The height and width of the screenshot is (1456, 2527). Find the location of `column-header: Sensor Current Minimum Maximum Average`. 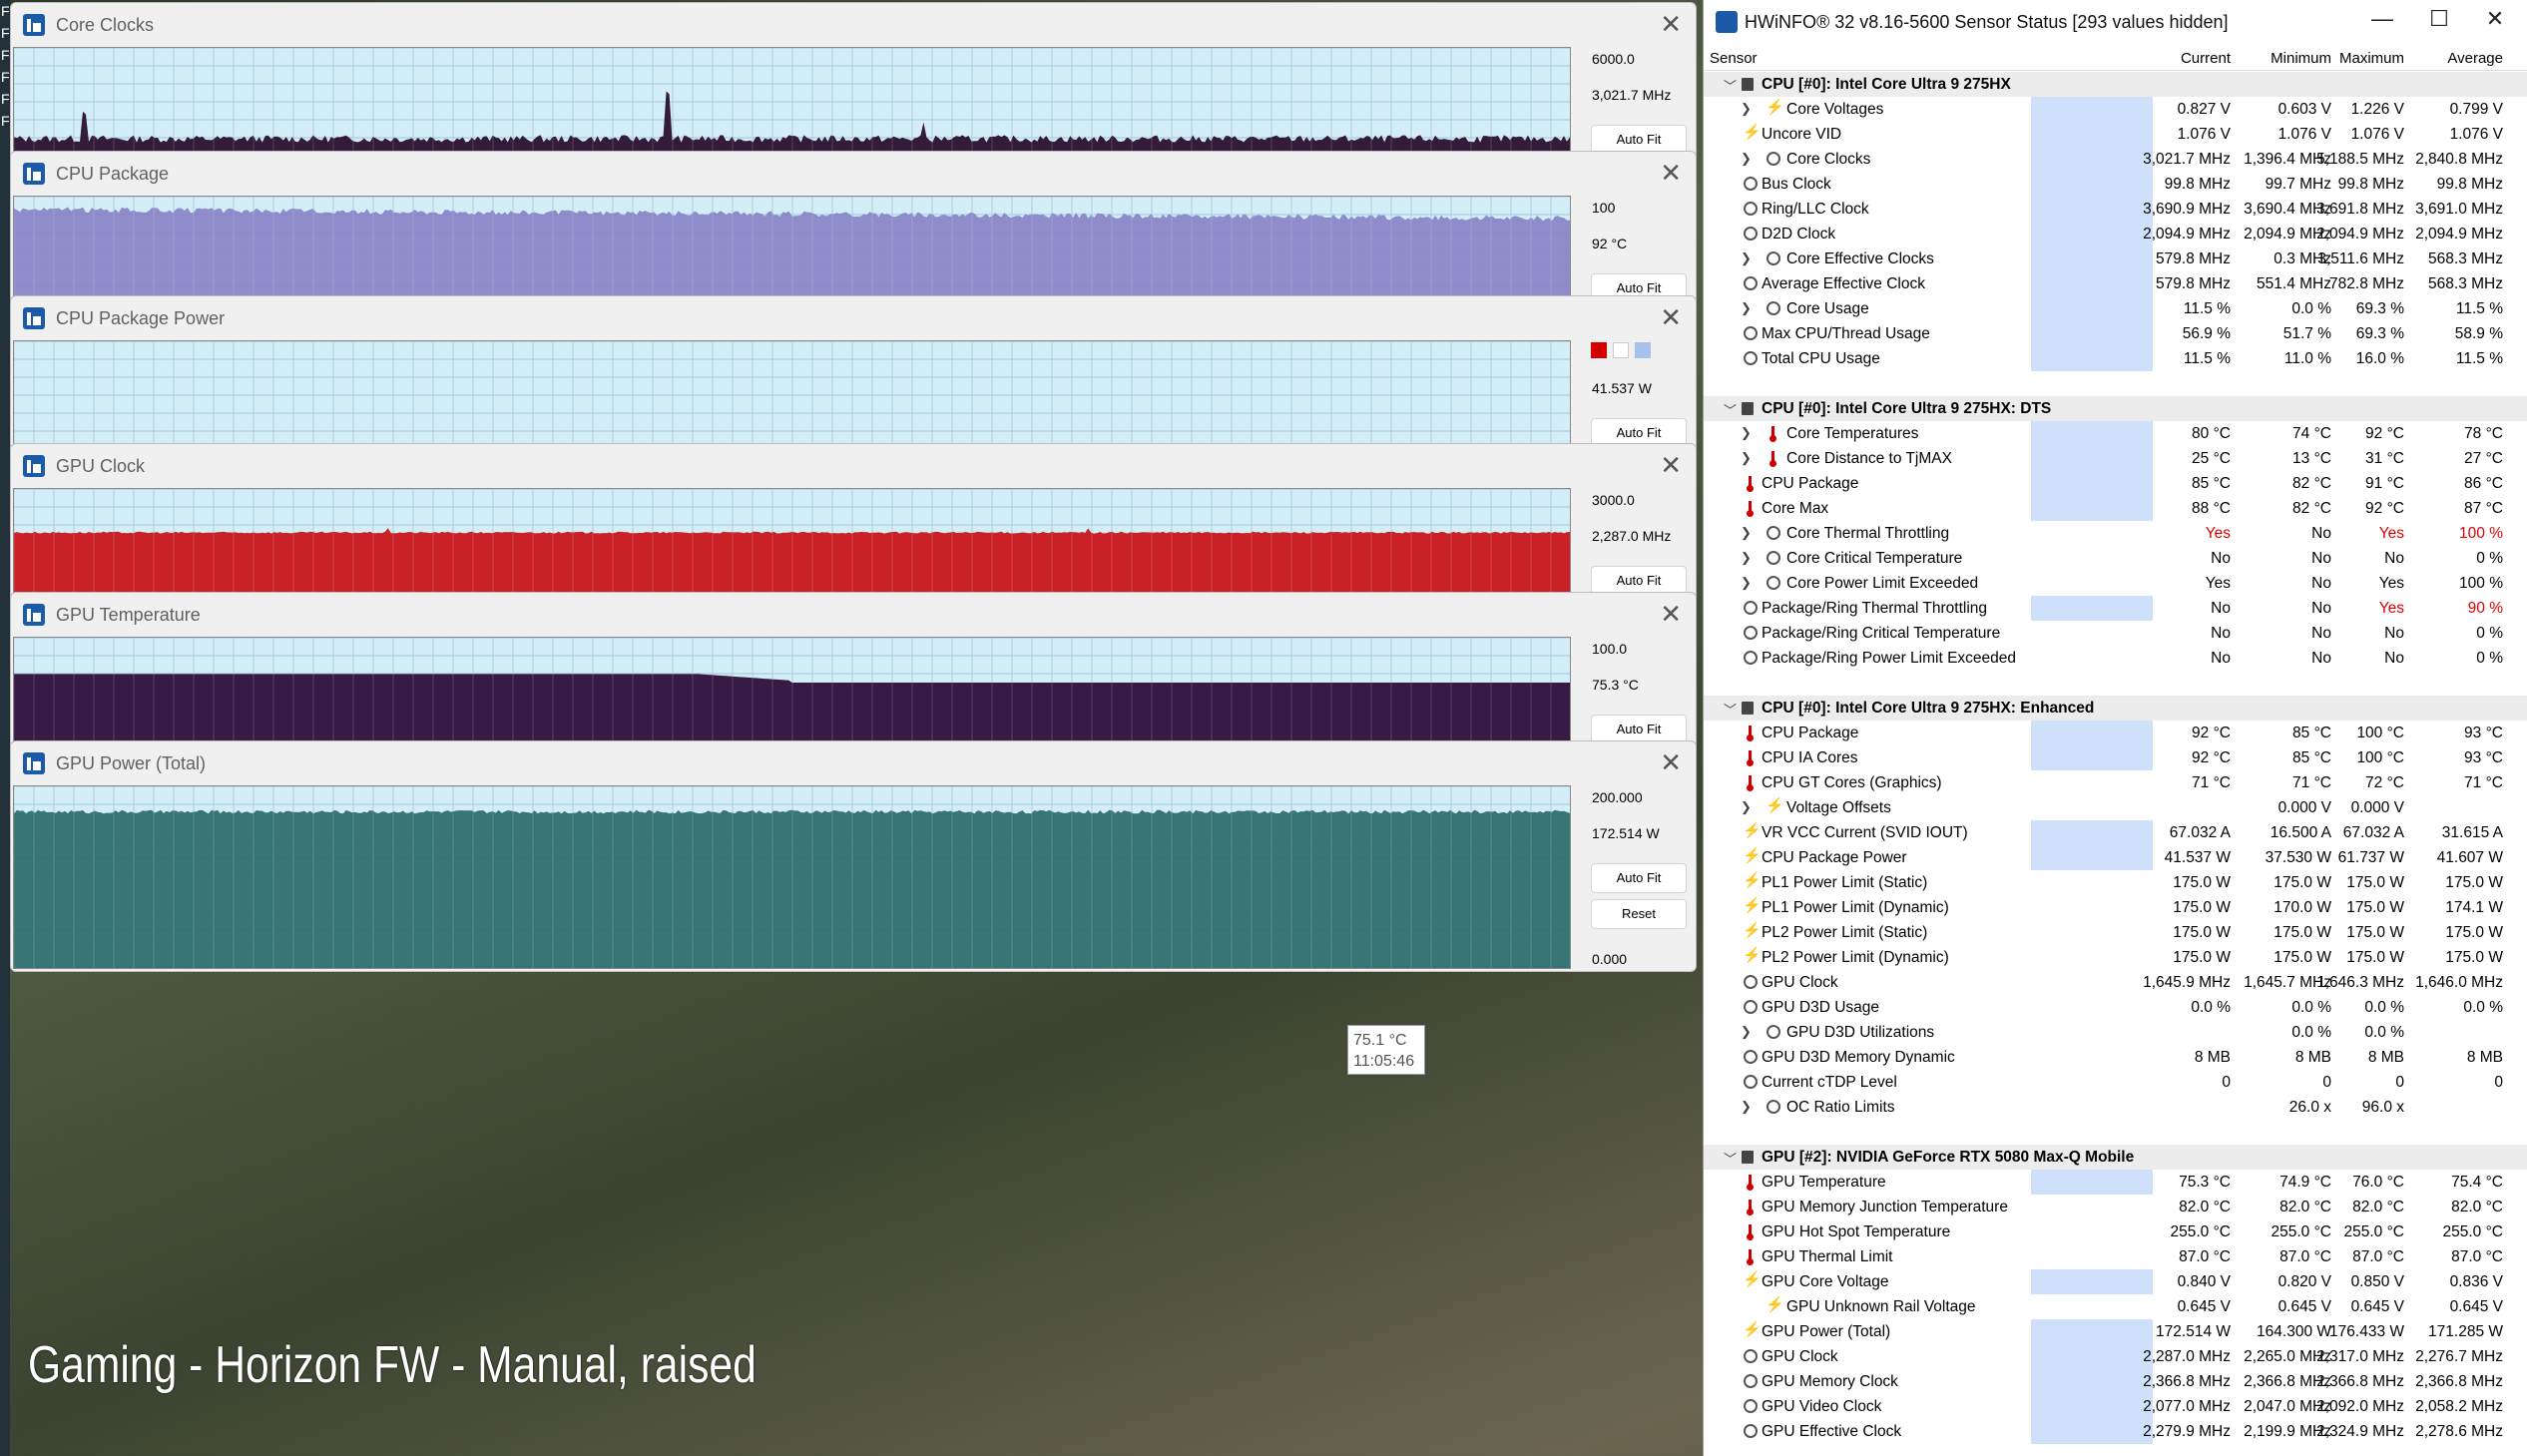

column-header: Sensor Current Minimum Maximum Average is located at coordinates (2116, 58).